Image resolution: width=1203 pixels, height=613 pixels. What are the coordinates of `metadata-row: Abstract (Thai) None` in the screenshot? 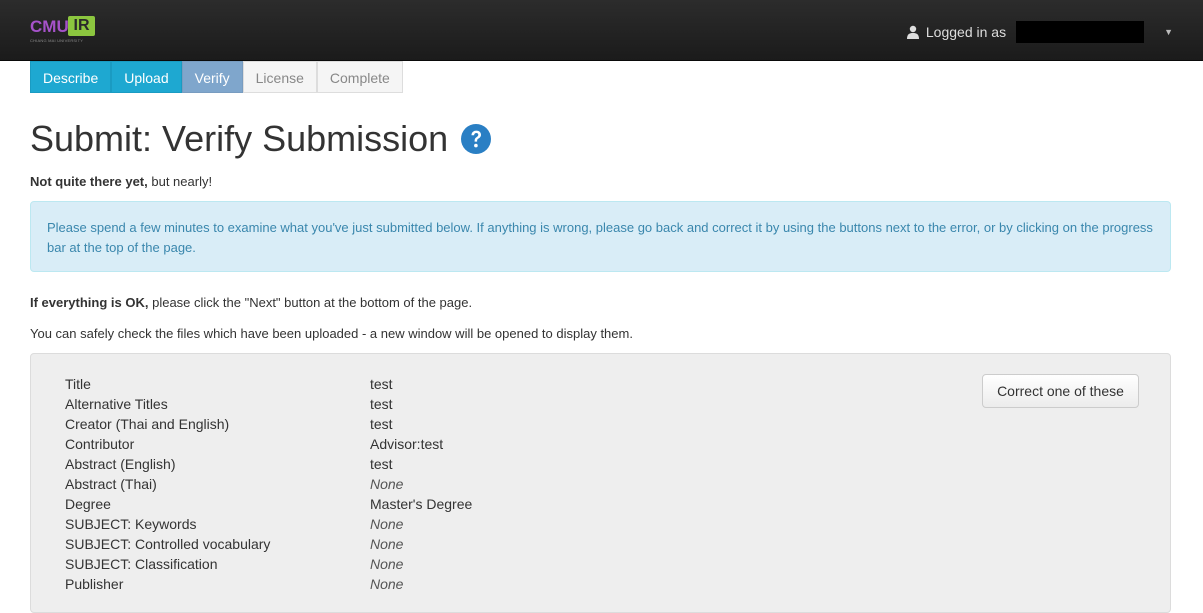 It's located at (268, 484).